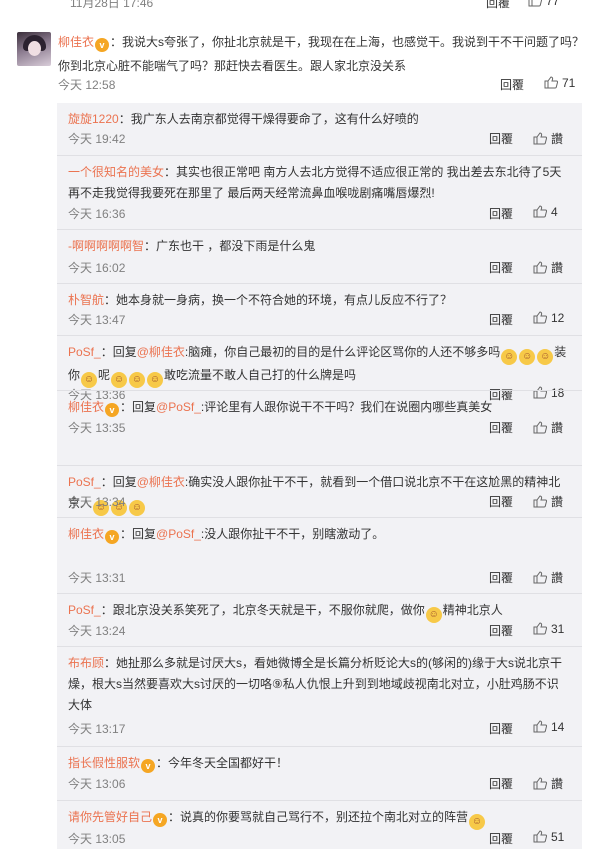  I want to click on reply-text: 柳佳衣 v ：回复@PoSf_:评论里有人跟你说干不干吗？我们在说圈内哪些真美女, so click(318, 407).